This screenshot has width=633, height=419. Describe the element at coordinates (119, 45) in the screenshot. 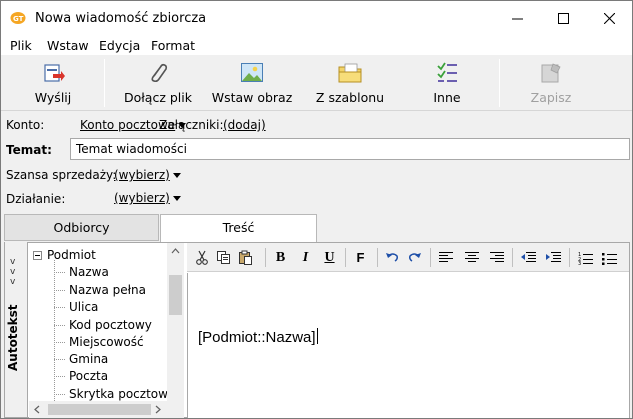

I see `menu-edit: Edycja` at that location.